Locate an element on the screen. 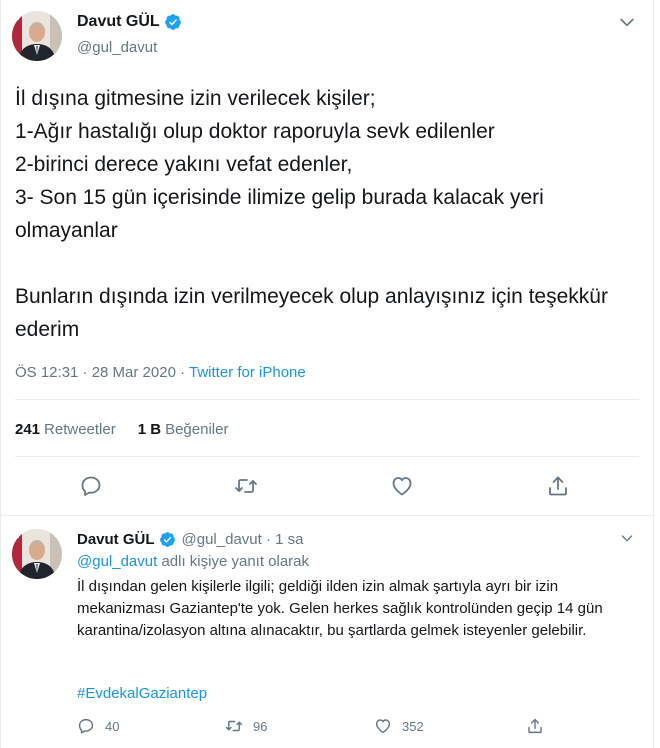  author-handle: @gul_davut is located at coordinates (117, 47).